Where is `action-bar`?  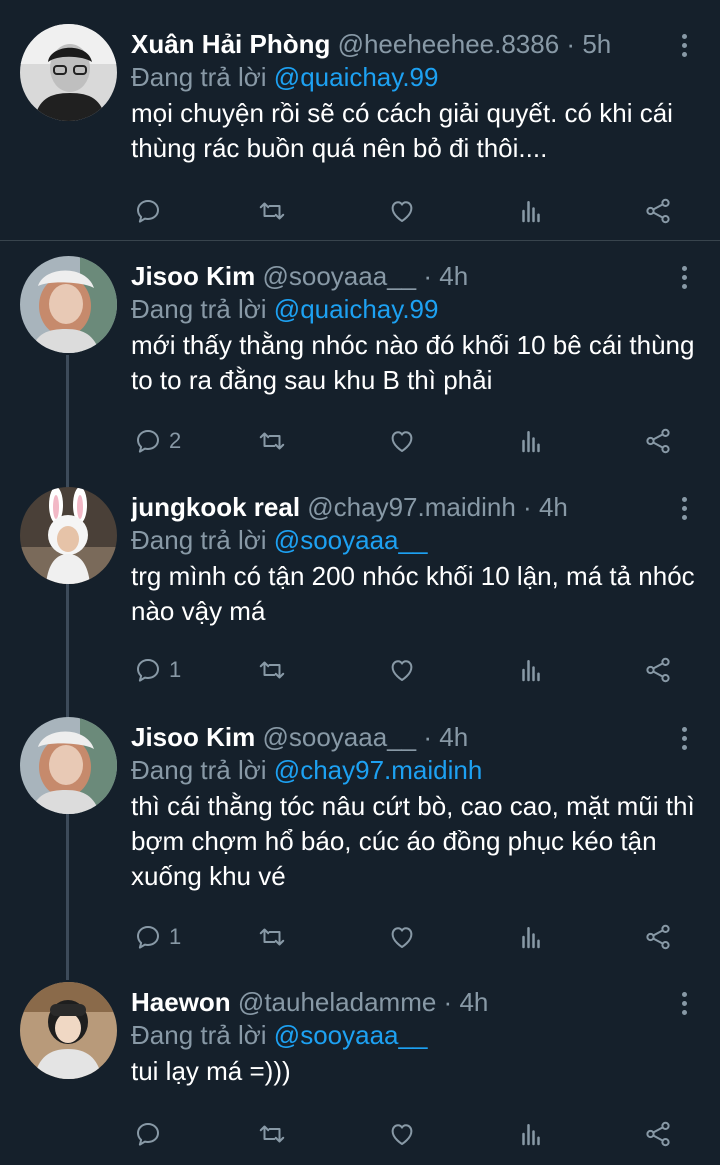 action-bar is located at coordinates (410, 1134).